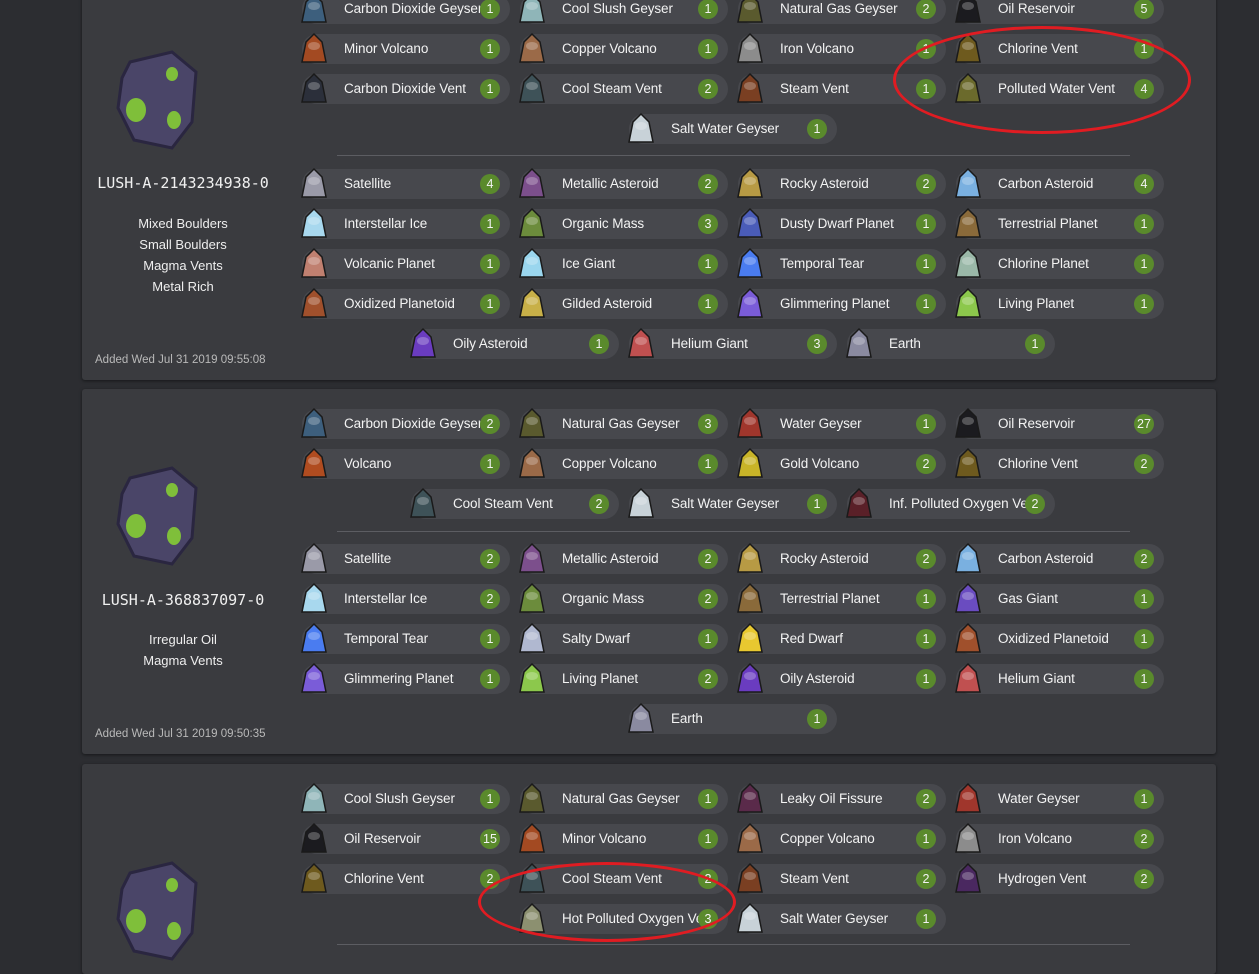 The height and width of the screenshot is (974, 1259). What do you see at coordinates (1059, 558) in the screenshot?
I see `feature-chip: Carbon Asteroid 2` at bounding box center [1059, 558].